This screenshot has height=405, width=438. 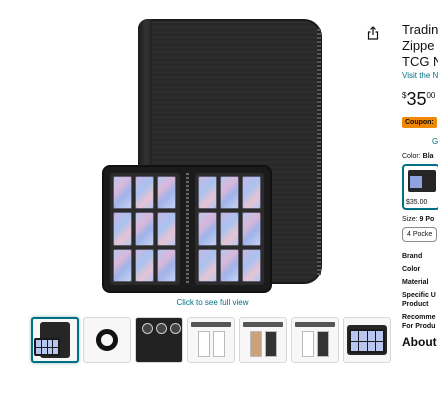 I want to click on share-icon, so click(x=373, y=33).